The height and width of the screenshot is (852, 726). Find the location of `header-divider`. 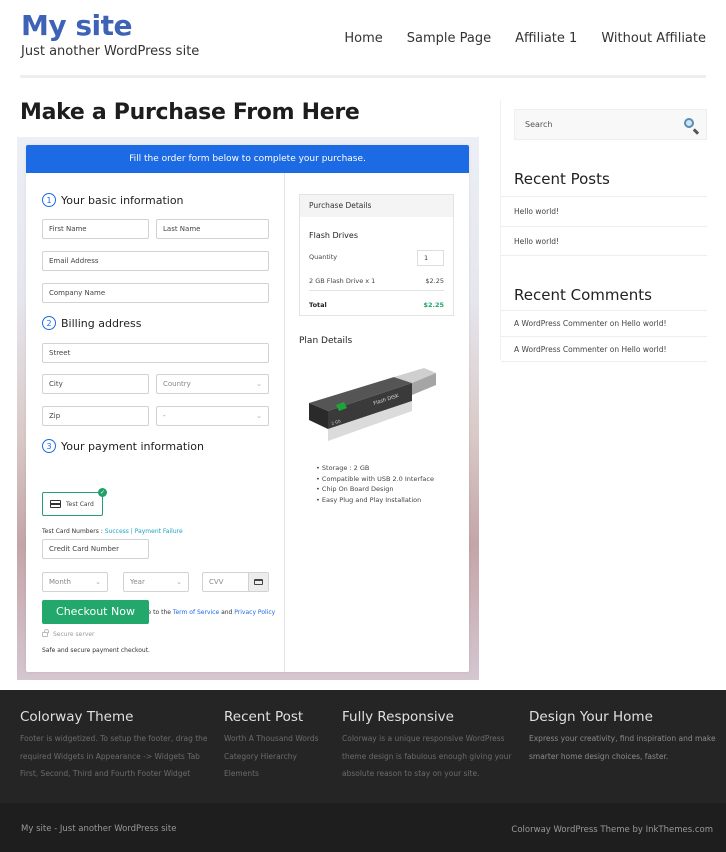

header-divider is located at coordinates (363, 76).